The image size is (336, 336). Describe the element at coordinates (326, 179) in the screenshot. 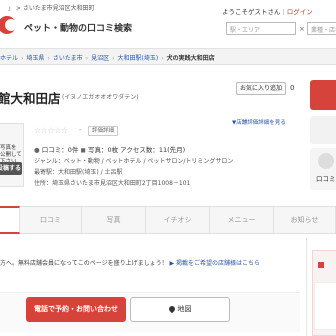

I see `side-kuchikomi-label: 口コミ` at that location.